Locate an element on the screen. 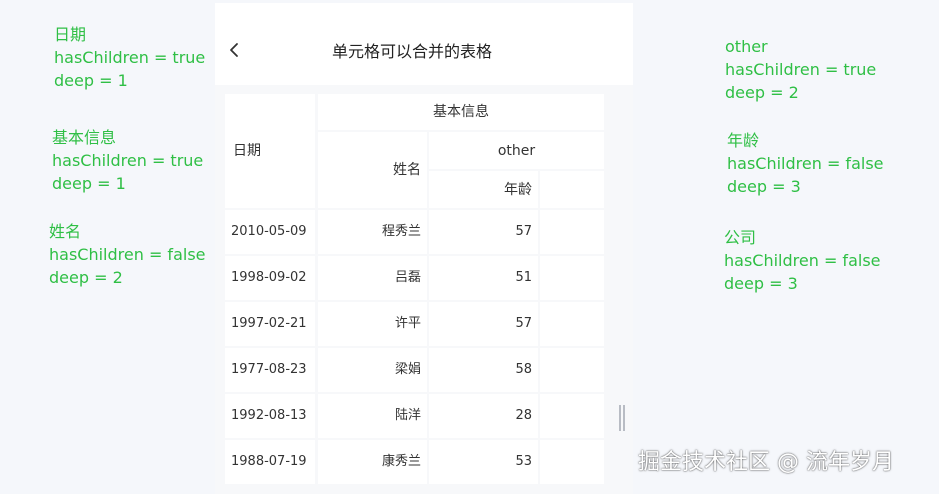  annotation-basic-info: 基本信息 hasChildren = true deep = 1 is located at coordinates (127, 160).